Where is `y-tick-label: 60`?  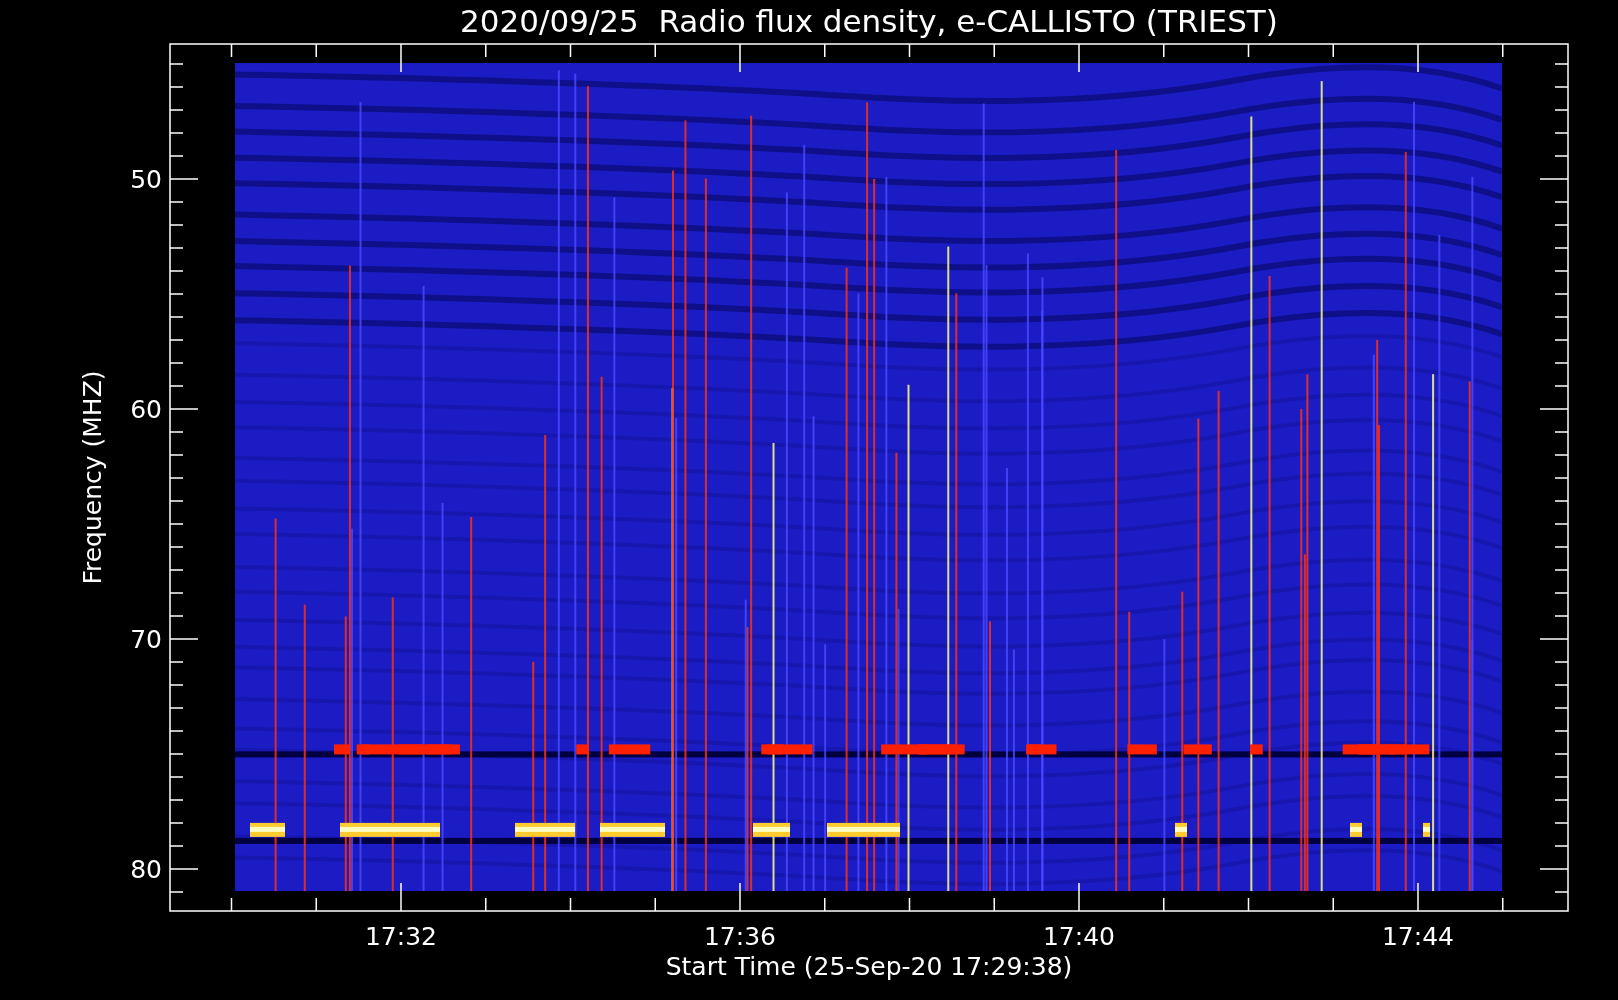 y-tick-label: 60 is located at coordinates (146, 409).